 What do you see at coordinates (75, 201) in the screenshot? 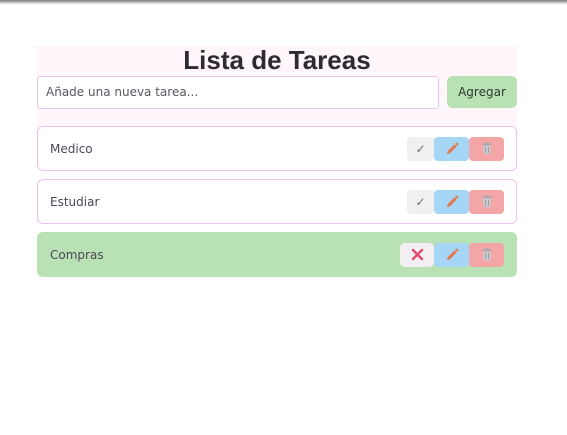
I see `task-label: Estudiar` at bounding box center [75, 201].